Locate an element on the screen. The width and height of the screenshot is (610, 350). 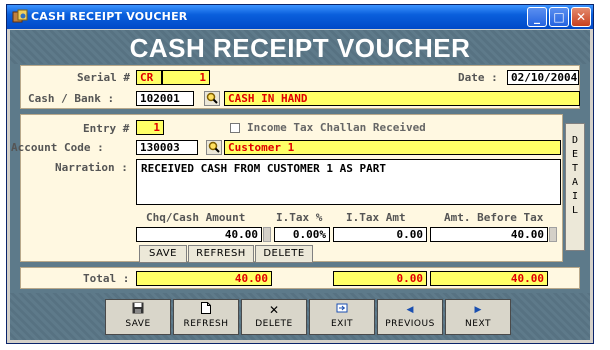
col-header-before-tax: Amt. Before Tax is located at coordinates (494, 217).